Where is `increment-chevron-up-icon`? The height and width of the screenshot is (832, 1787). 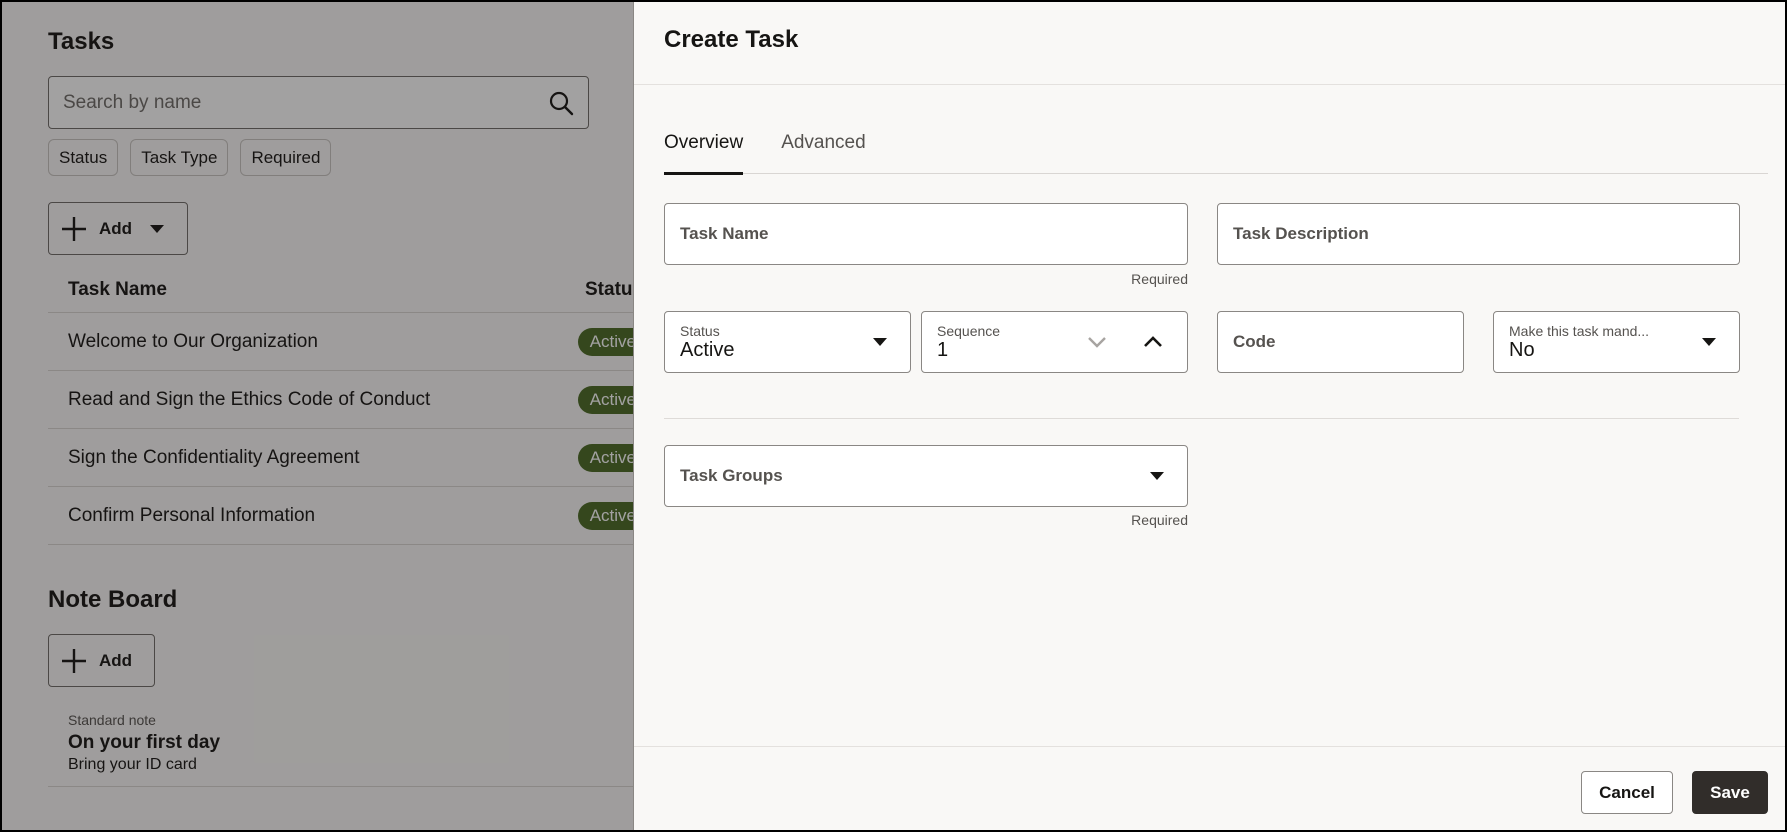
increment-chevron-up-icon is located at coordinates (1153, 342).